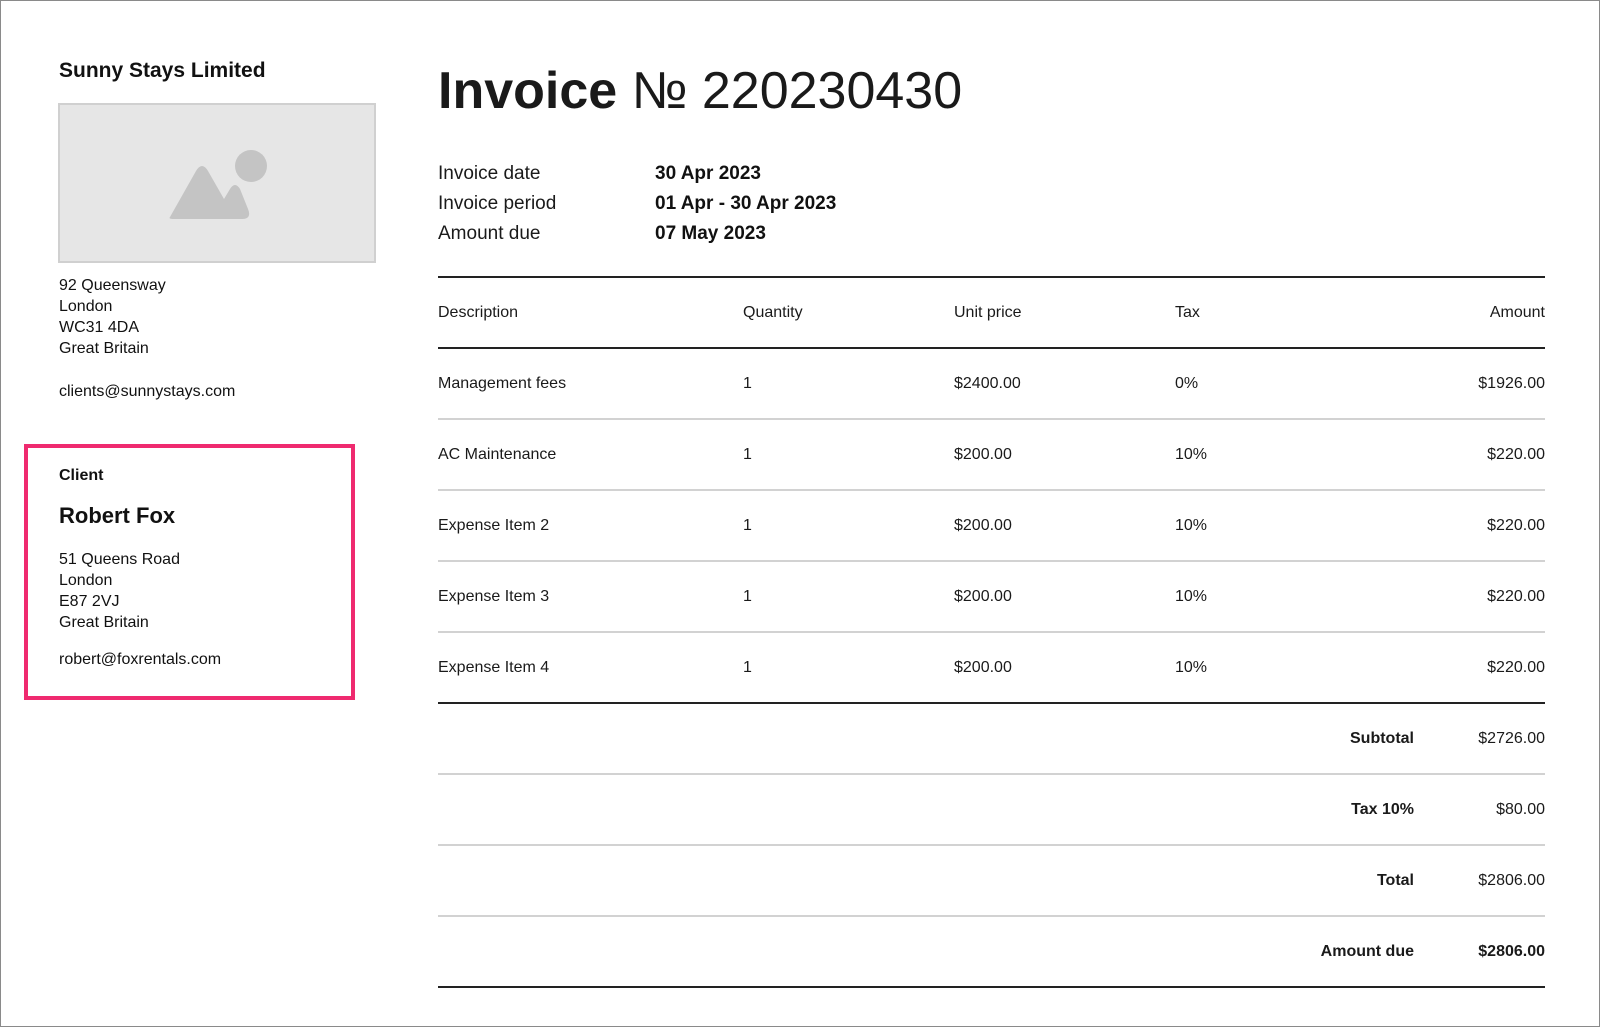 The width and height of the screenshot is (1600, 1027). I want to click on table-row: Expense Item 3 1 $200.00 10% $220.00, so click(991, 596).